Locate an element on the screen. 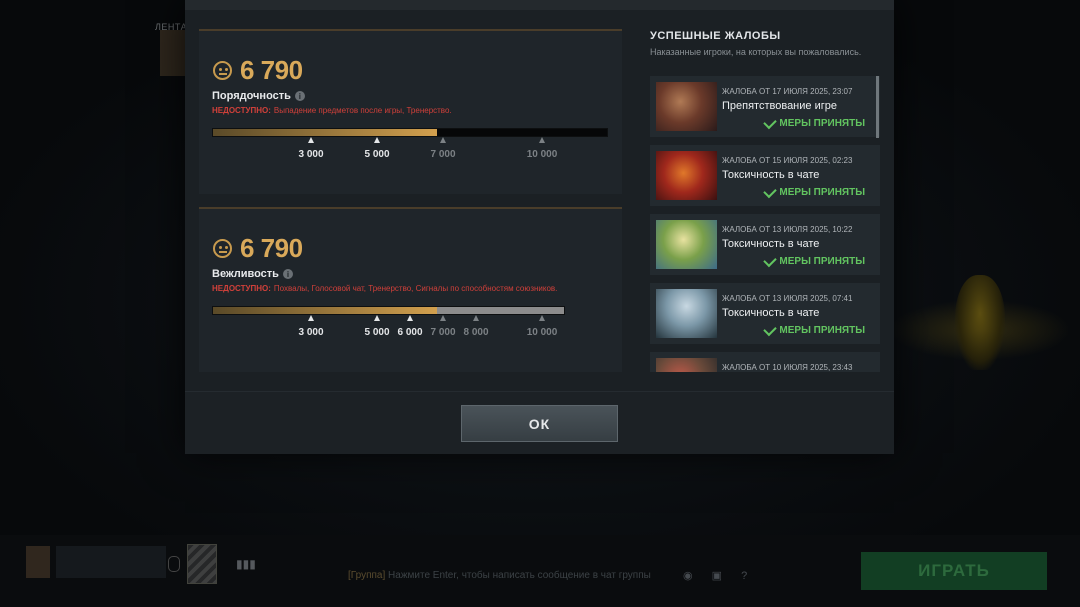 The image size is (1080, 607). behavior-progress-fill is located at coordinates (325, 132).